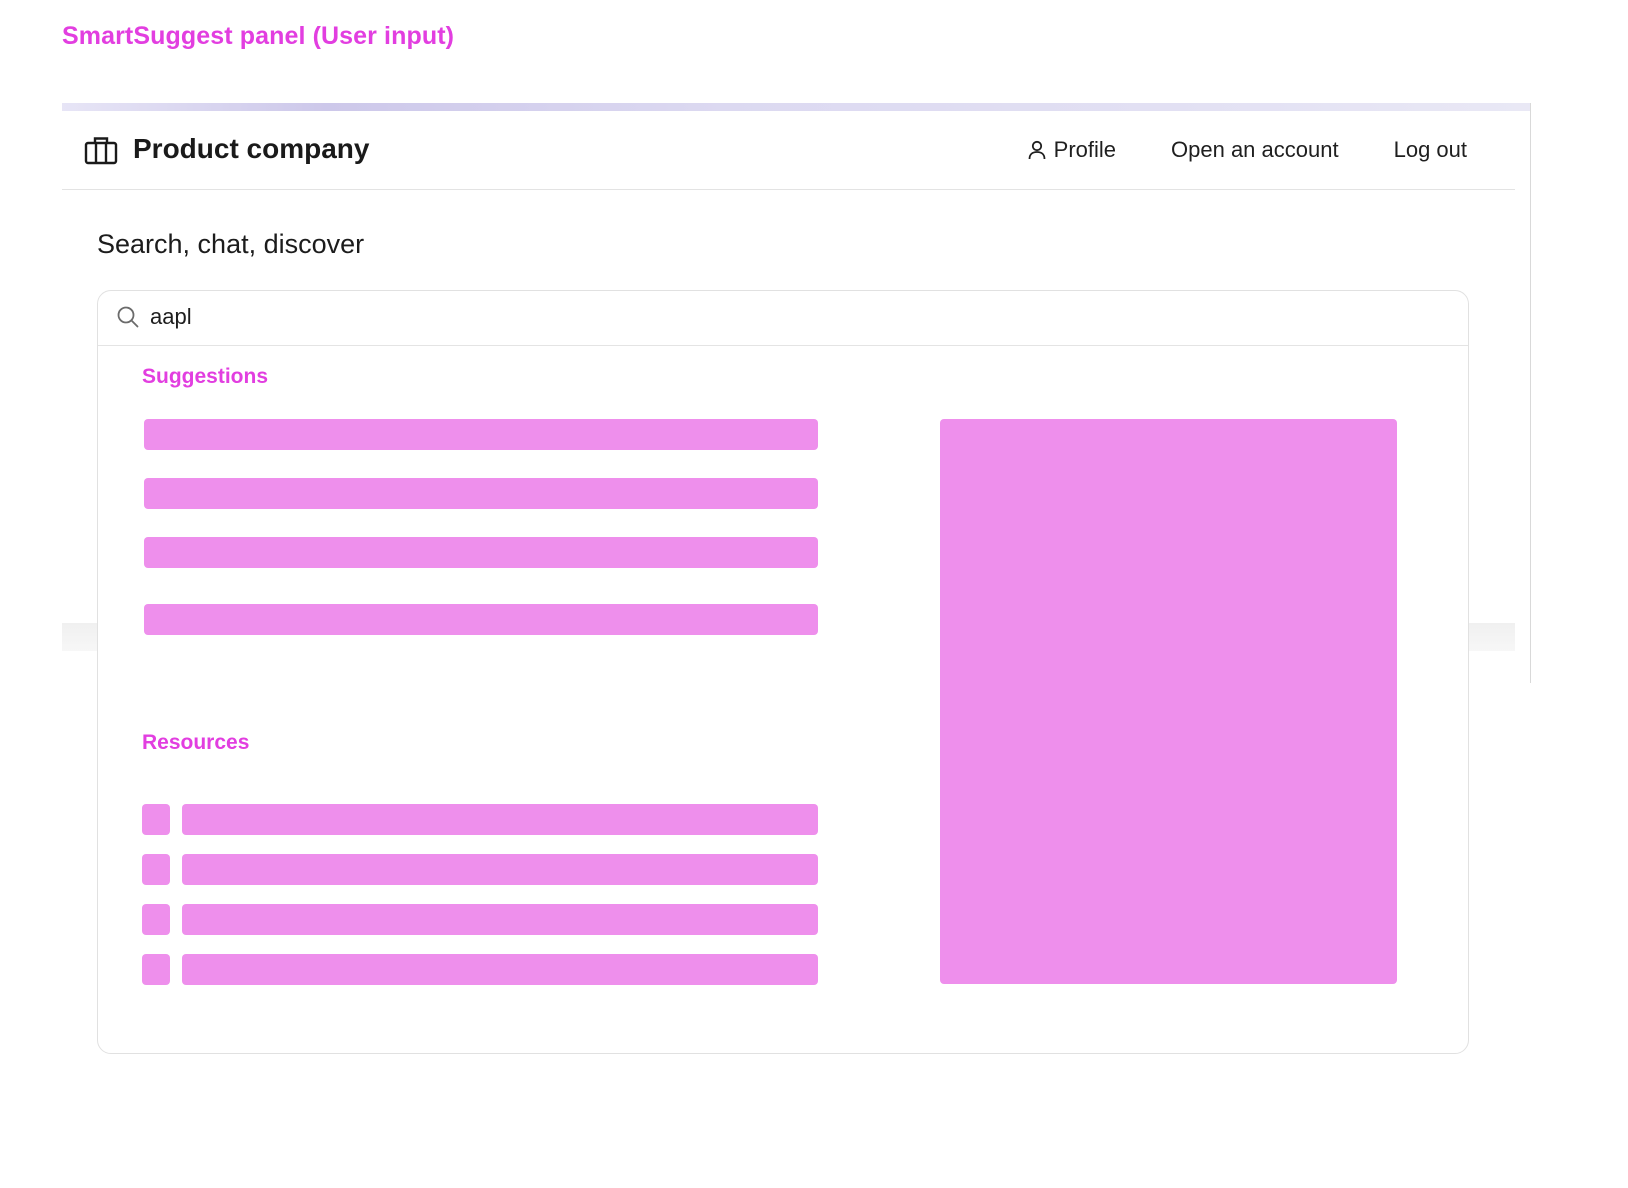 This screenshot has width=1628, height=1188. I want to click on search-input, so click(700, 317).